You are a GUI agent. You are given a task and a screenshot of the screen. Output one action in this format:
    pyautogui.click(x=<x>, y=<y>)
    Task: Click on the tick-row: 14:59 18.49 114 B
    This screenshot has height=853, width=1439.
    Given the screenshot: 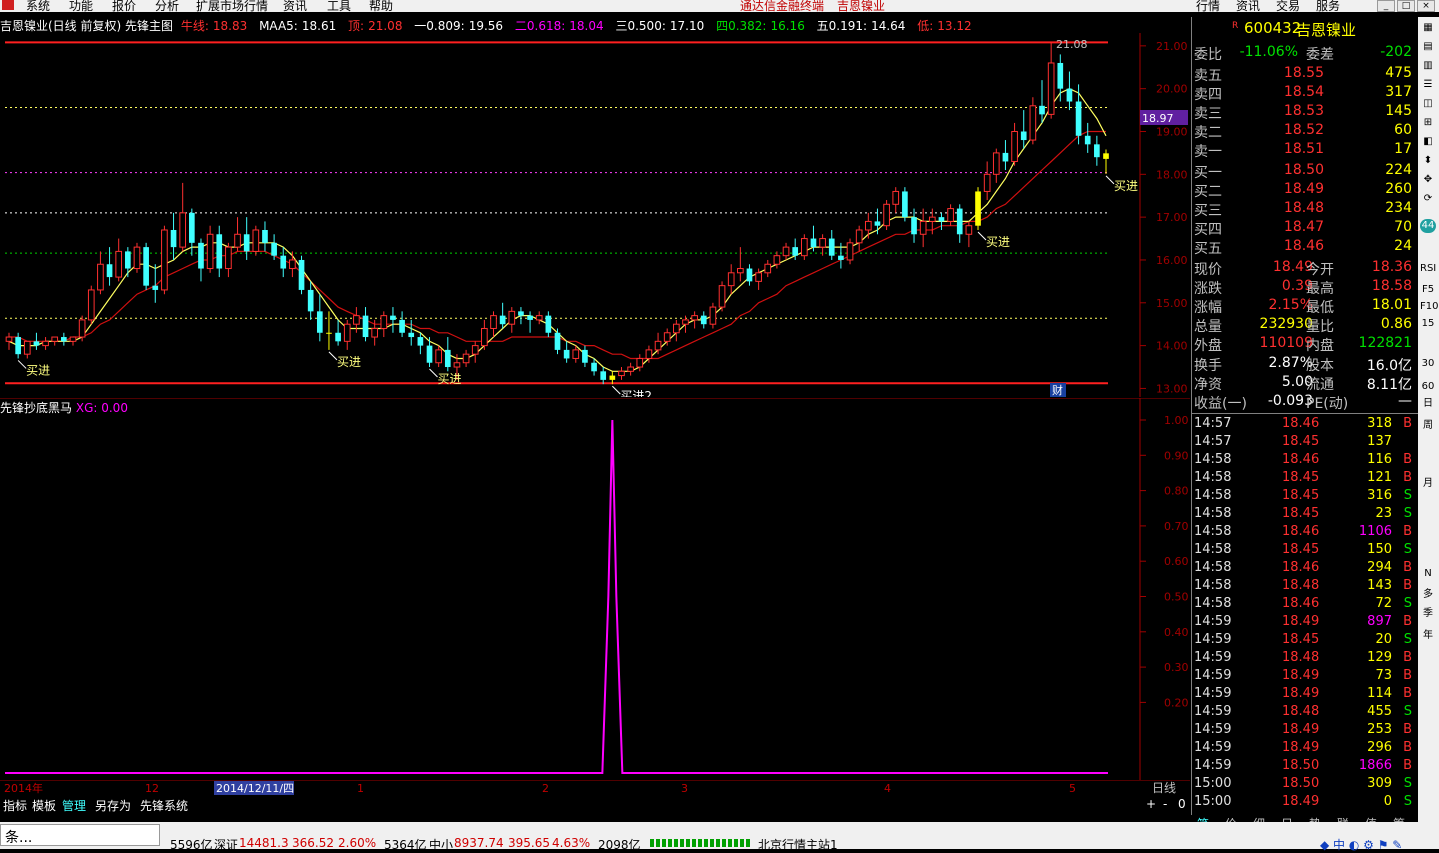 What is the action you would take?
    pyautogui.click(x=1305, y=695)
    